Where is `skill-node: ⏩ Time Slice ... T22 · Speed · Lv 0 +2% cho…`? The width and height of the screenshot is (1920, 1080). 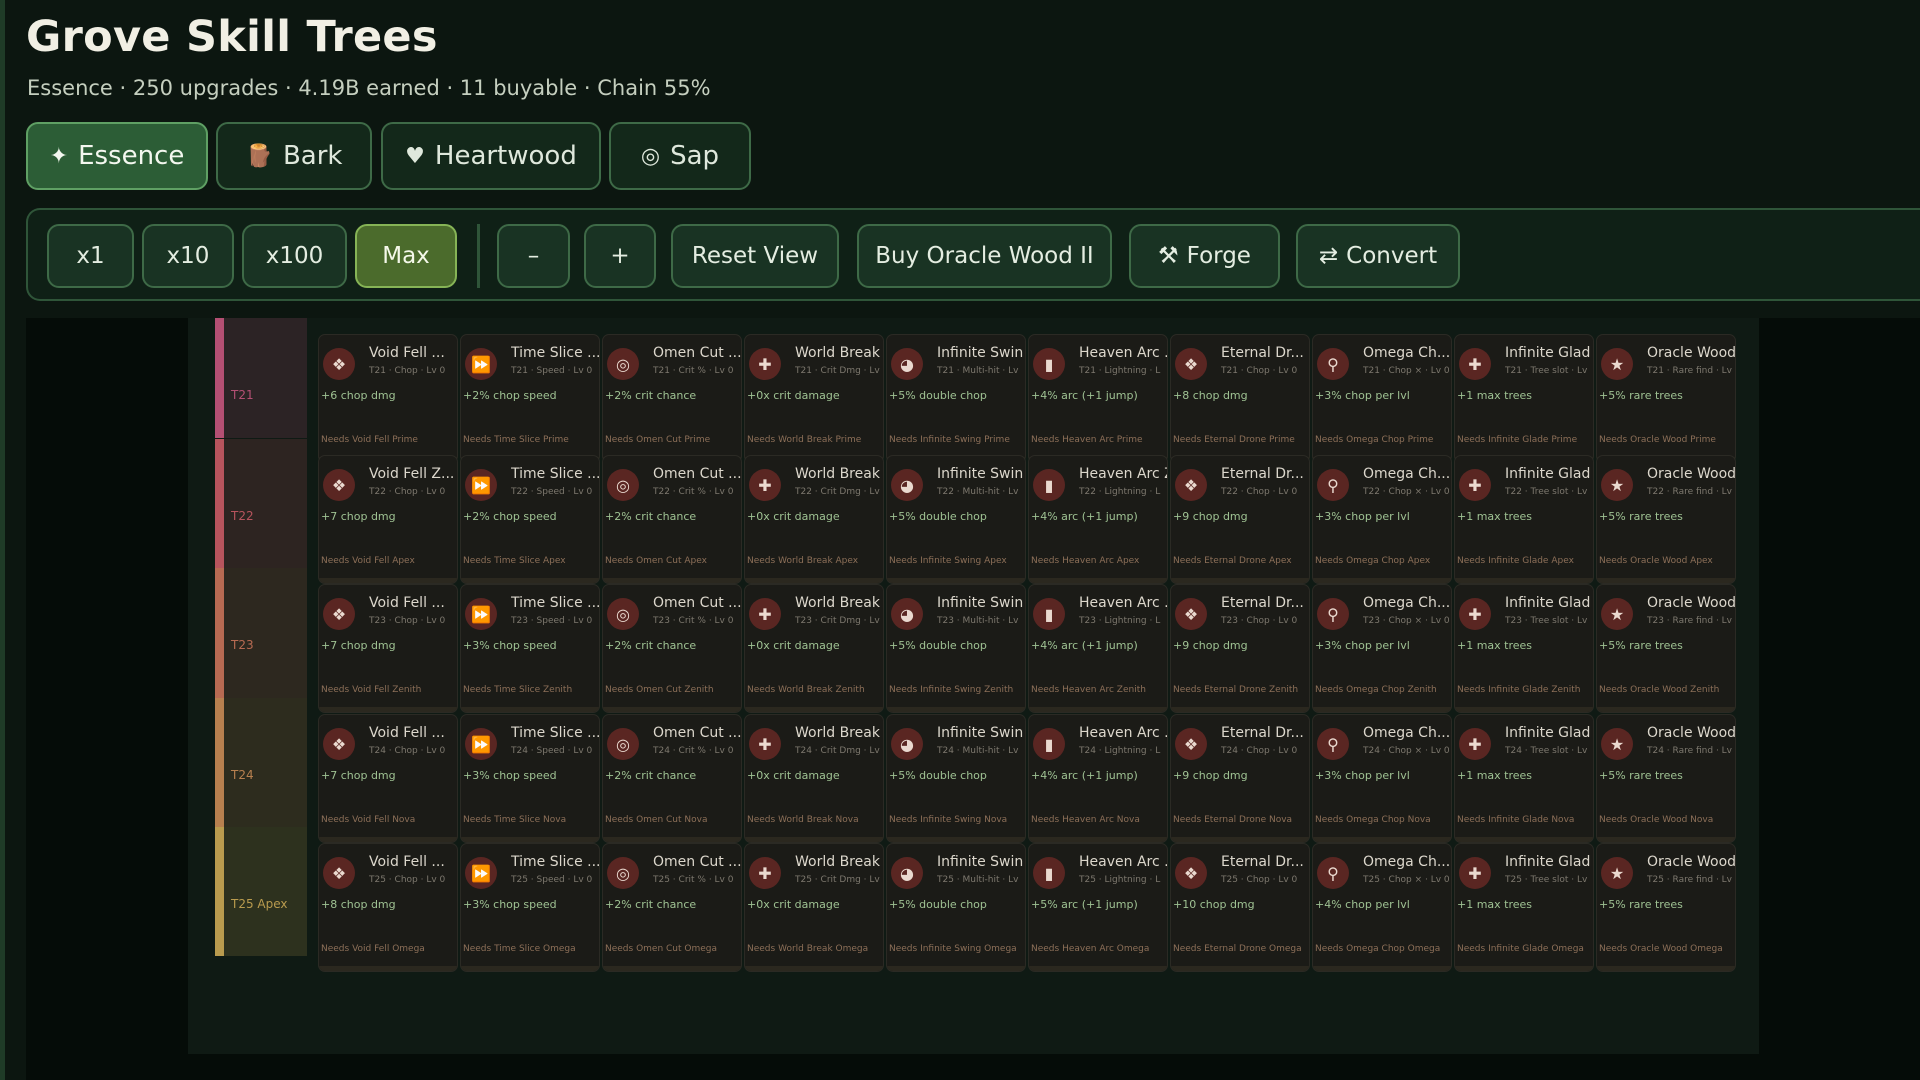 skill-node: ⏩ Time Slice ... T22 · Speed · Lv 0 +2% cho… is located at coordinates (530, 519).